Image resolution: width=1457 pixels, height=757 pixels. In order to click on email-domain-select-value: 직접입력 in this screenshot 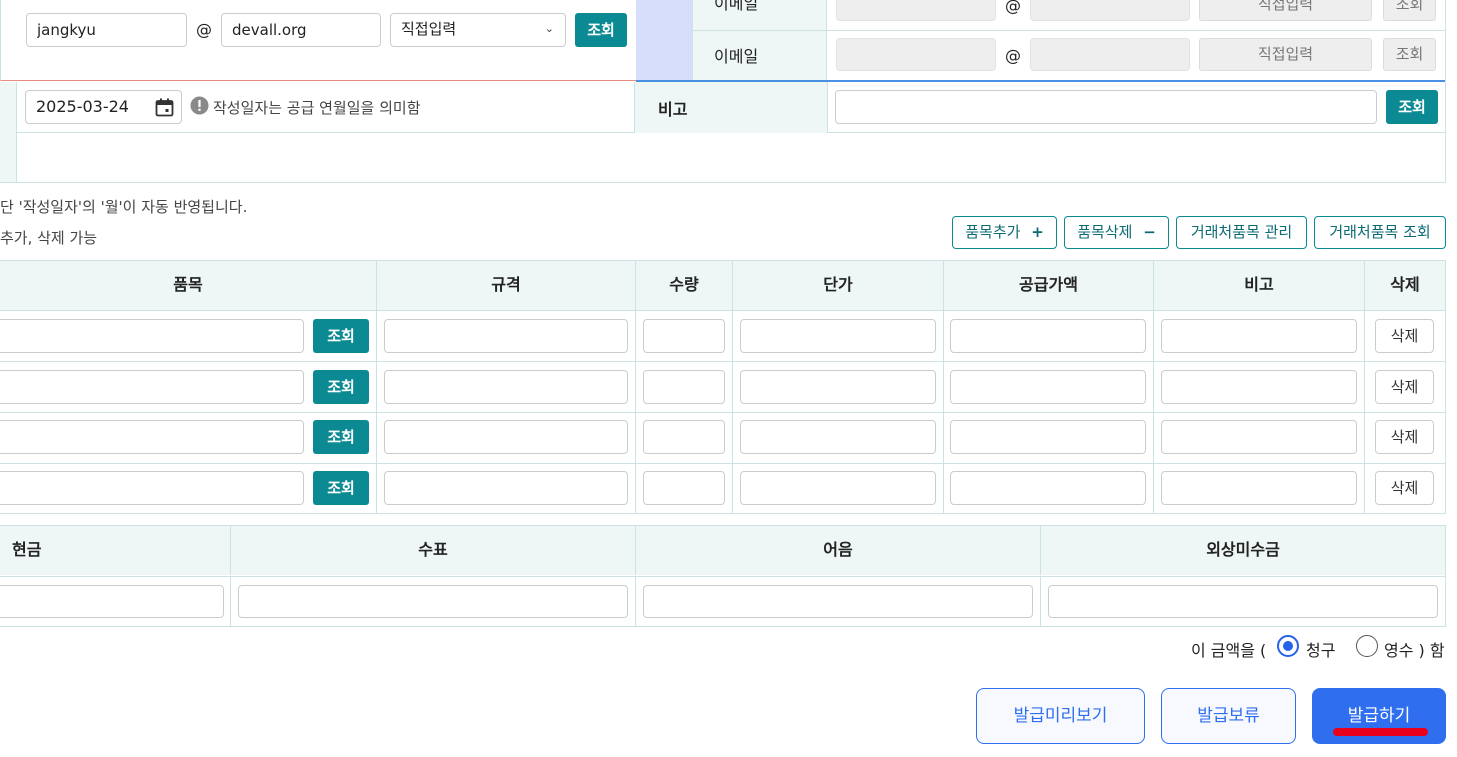, I will do `click(429, 29)`.